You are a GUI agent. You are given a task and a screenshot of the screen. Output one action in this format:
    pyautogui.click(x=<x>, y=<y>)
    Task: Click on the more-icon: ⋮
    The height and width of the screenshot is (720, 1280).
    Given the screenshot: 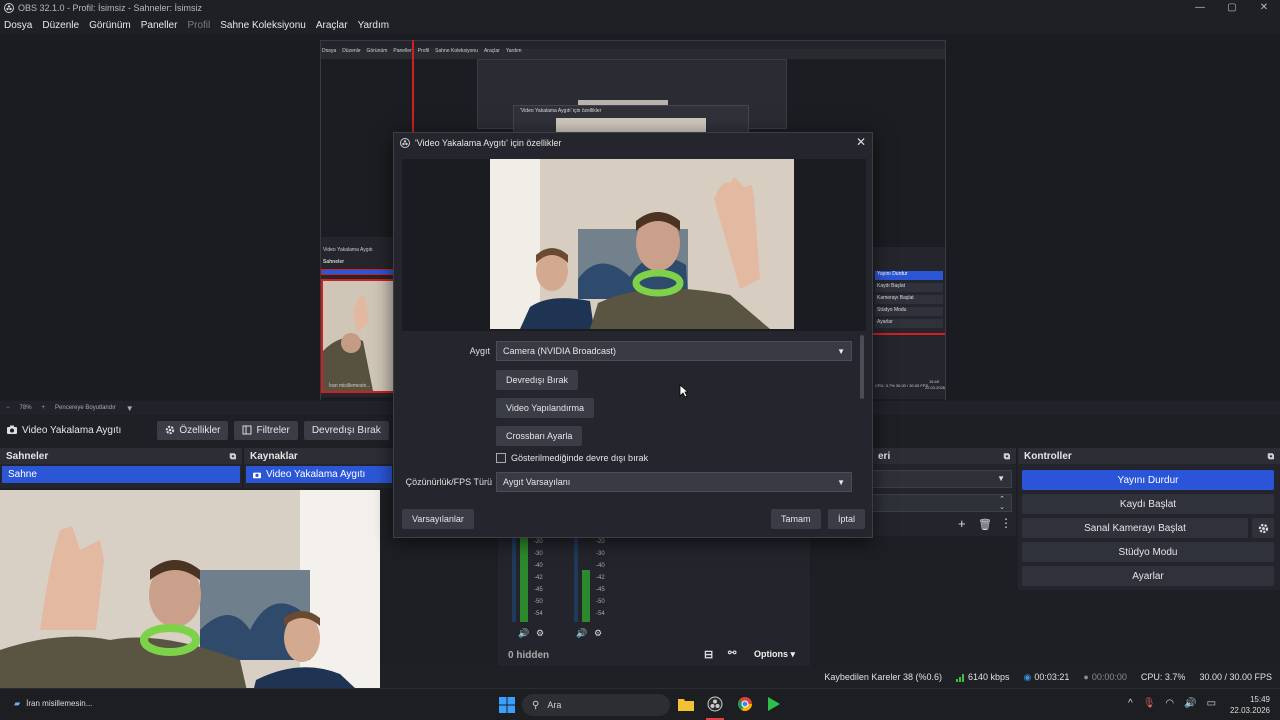 What is the action you would take?
    pyautogui.click(x=1006, y=523)
    